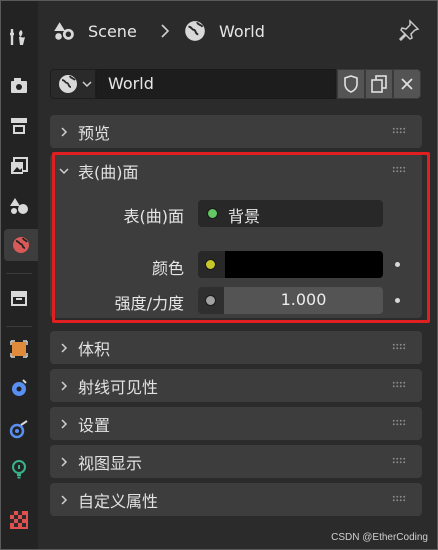 The image size is (438, 550). I want to click on render-icon, so click(19, 86).